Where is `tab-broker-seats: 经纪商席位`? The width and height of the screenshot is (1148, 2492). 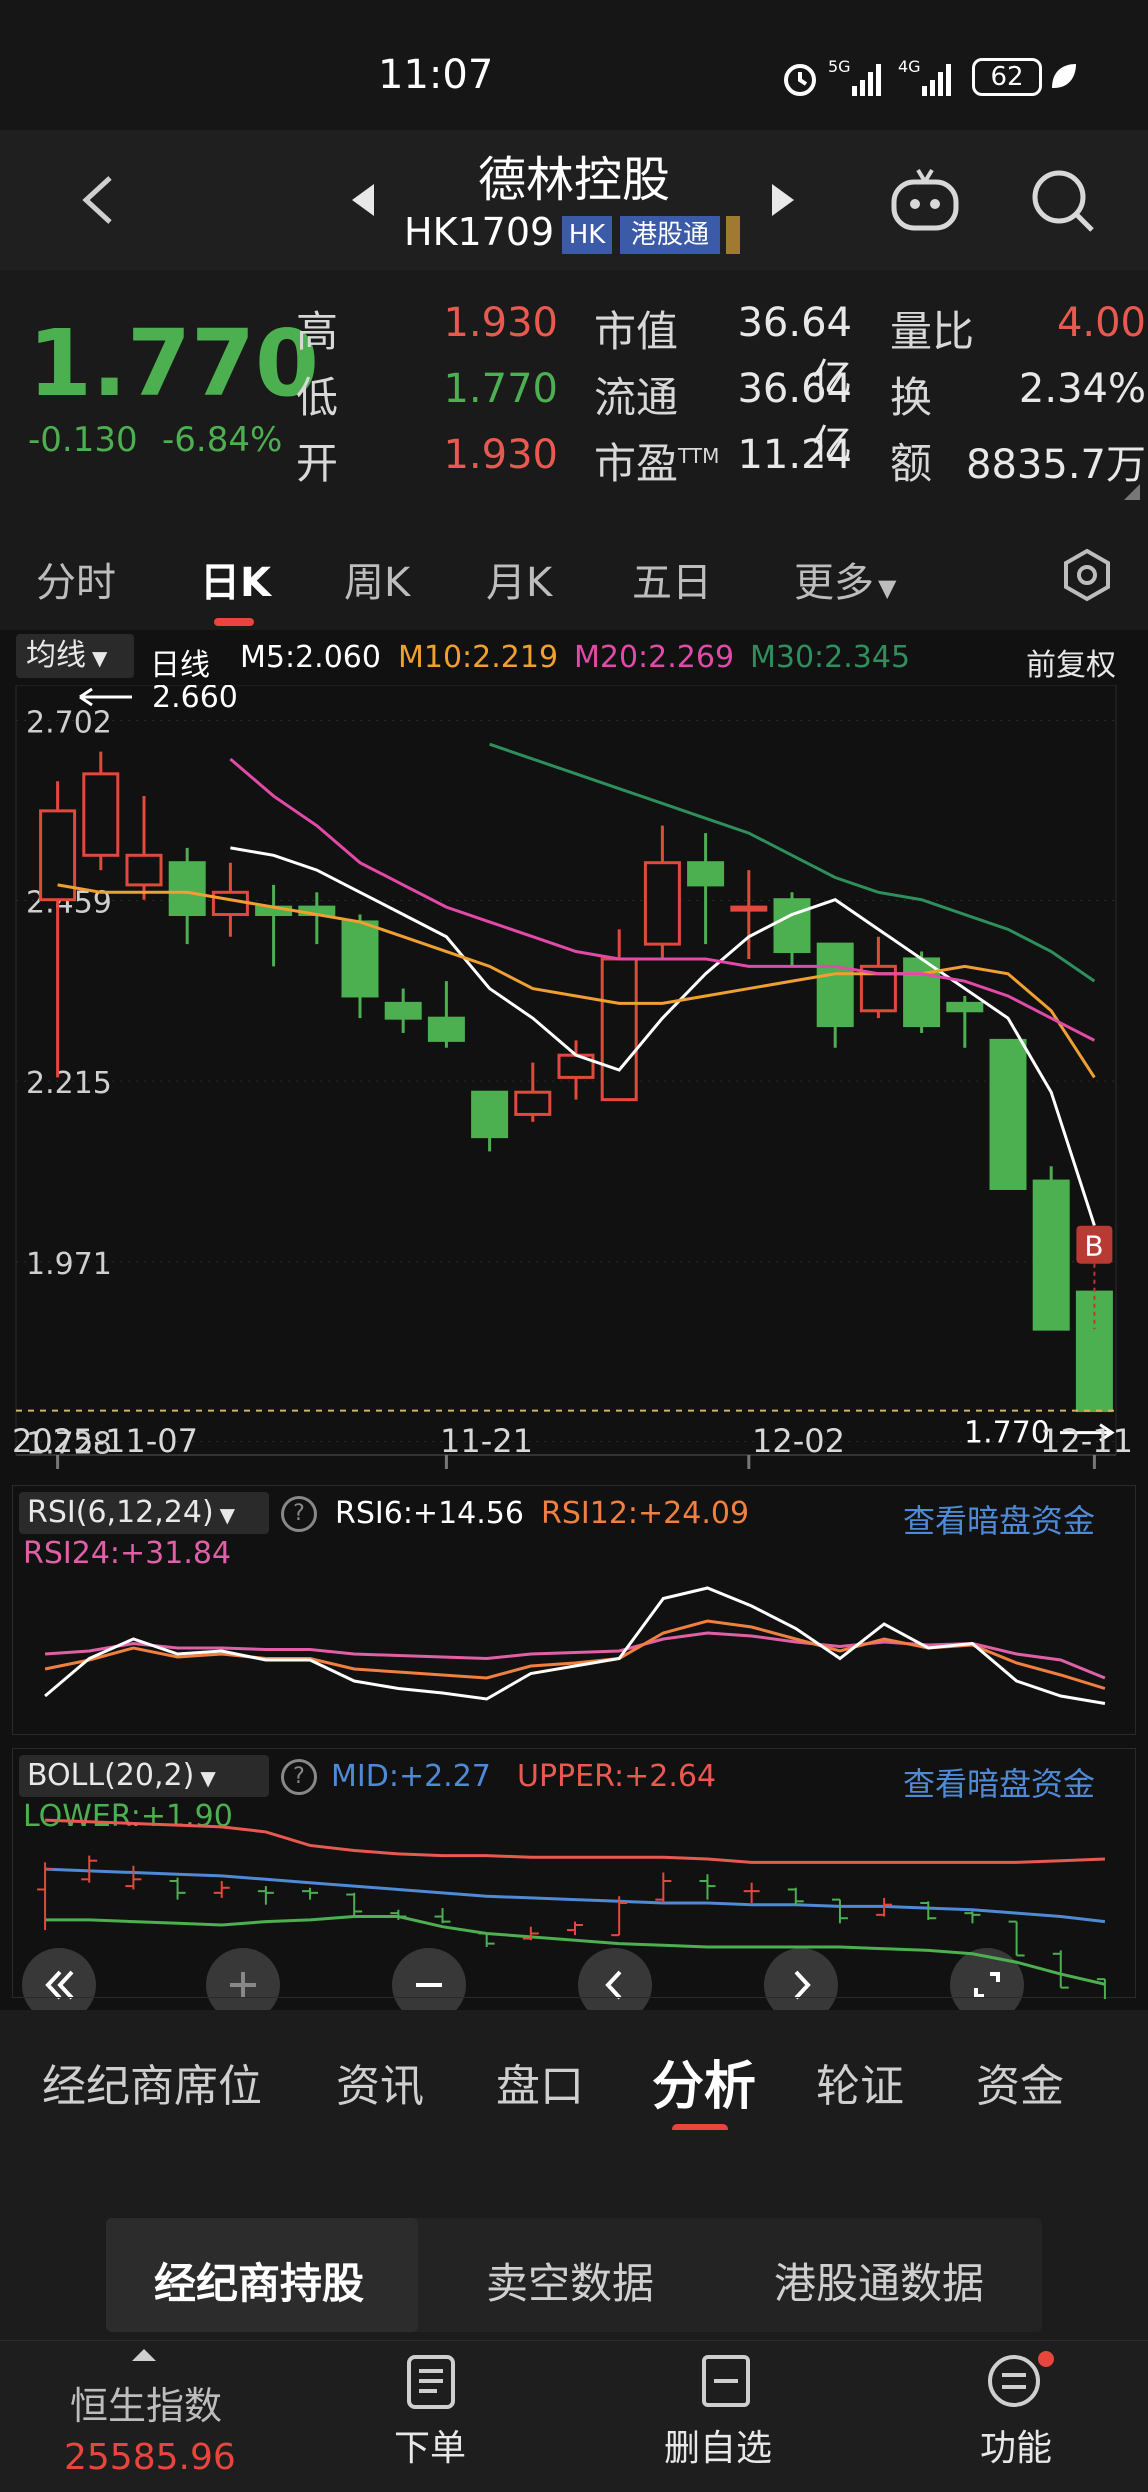
tab-broker-seats: 经纪商席位 is located at coordinates (152, 2082).